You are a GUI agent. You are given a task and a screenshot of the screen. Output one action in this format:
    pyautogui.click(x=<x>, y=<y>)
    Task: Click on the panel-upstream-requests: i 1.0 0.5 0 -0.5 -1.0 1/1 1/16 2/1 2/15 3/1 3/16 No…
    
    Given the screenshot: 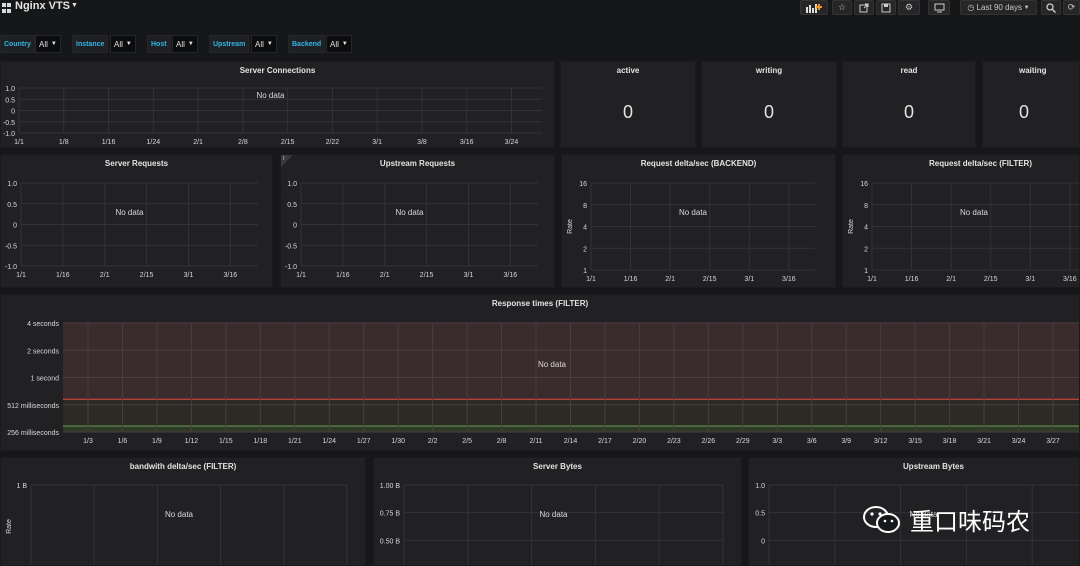 What is the action you would take?
    pyautogui.click(x=417, y=221)
    